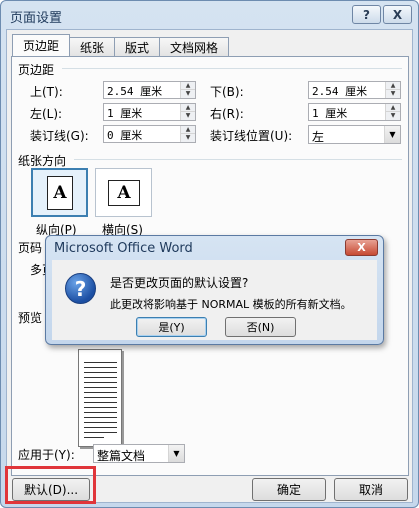  What do you see at coordinates (92, 46) in the screenshot?
I see `tab-paper: 纸张` at bounding box center [92, 46].